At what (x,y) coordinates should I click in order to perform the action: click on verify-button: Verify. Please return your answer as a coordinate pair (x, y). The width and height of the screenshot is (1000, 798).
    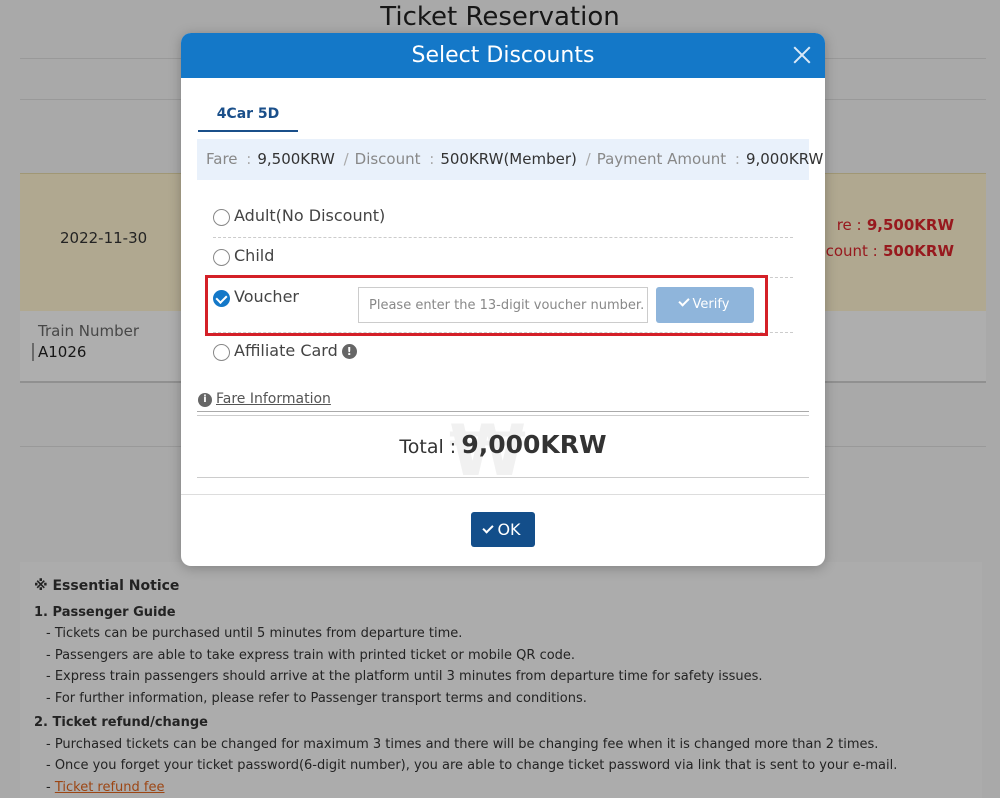
    Looking at the image, I should click on (705, 305).